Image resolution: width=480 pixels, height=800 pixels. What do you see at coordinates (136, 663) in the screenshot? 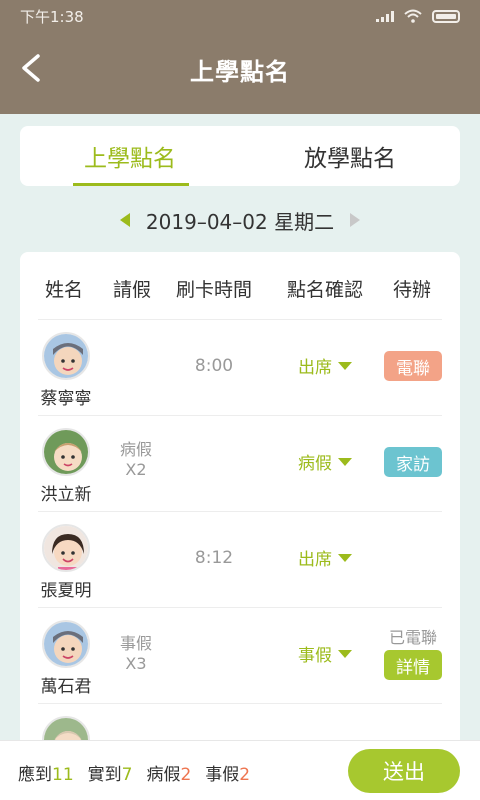
I see `leave-count: X3` at bounding box center [136, 663].